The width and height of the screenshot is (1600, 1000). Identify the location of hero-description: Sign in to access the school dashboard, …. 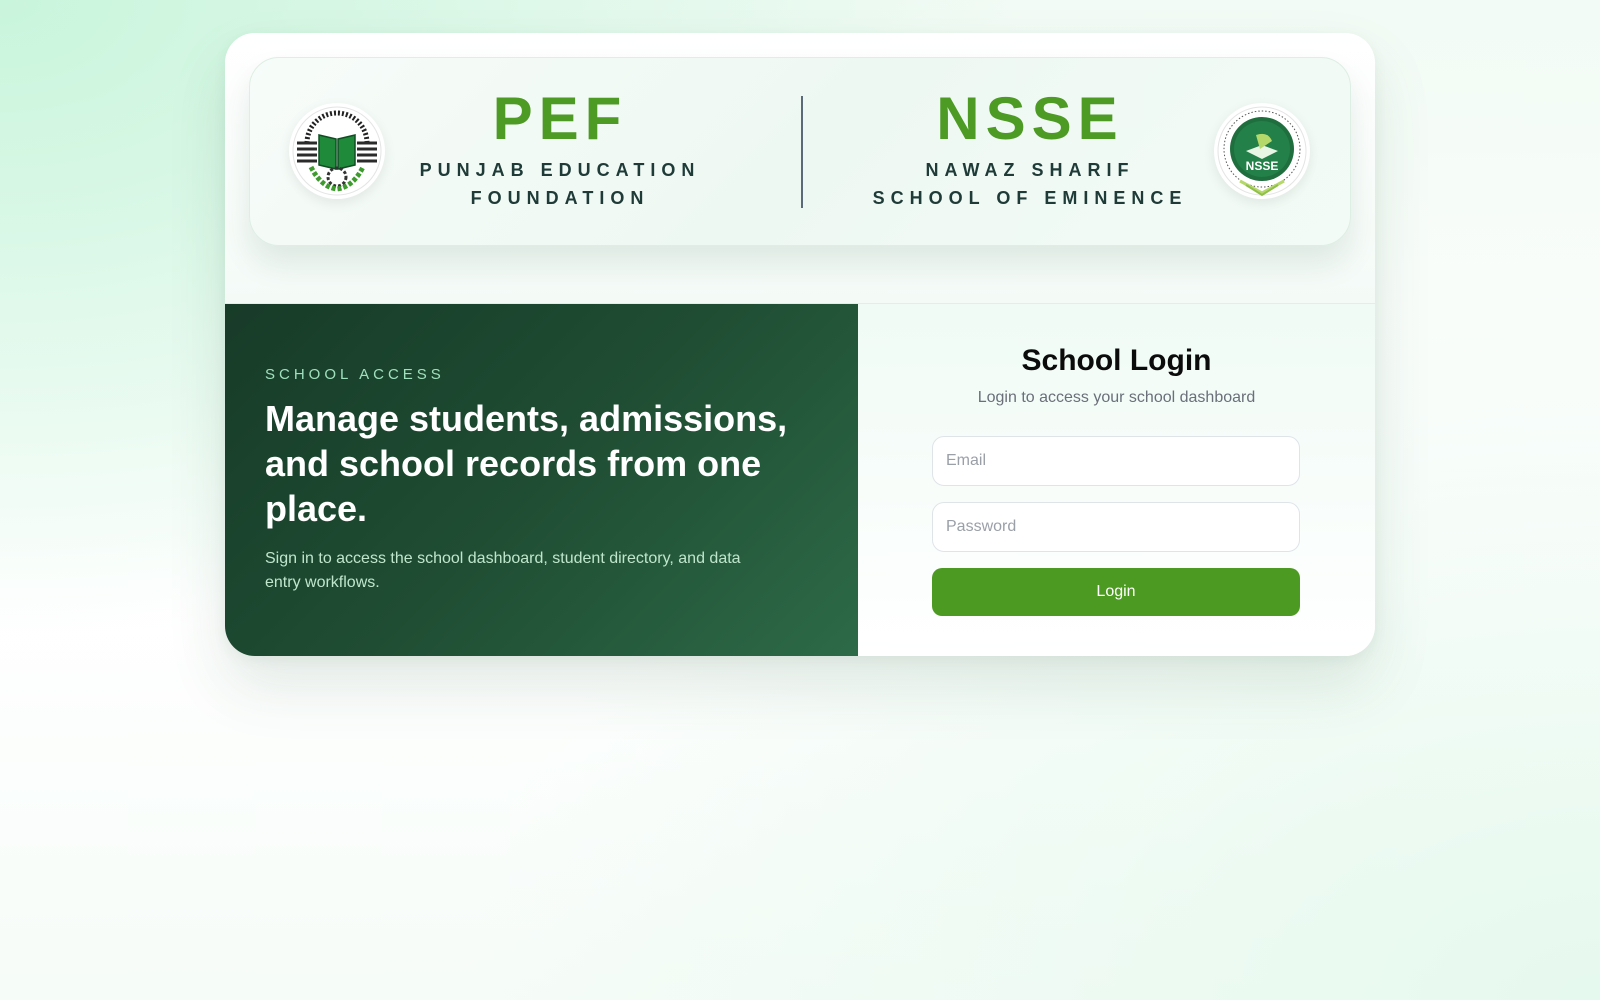
(503, 570).